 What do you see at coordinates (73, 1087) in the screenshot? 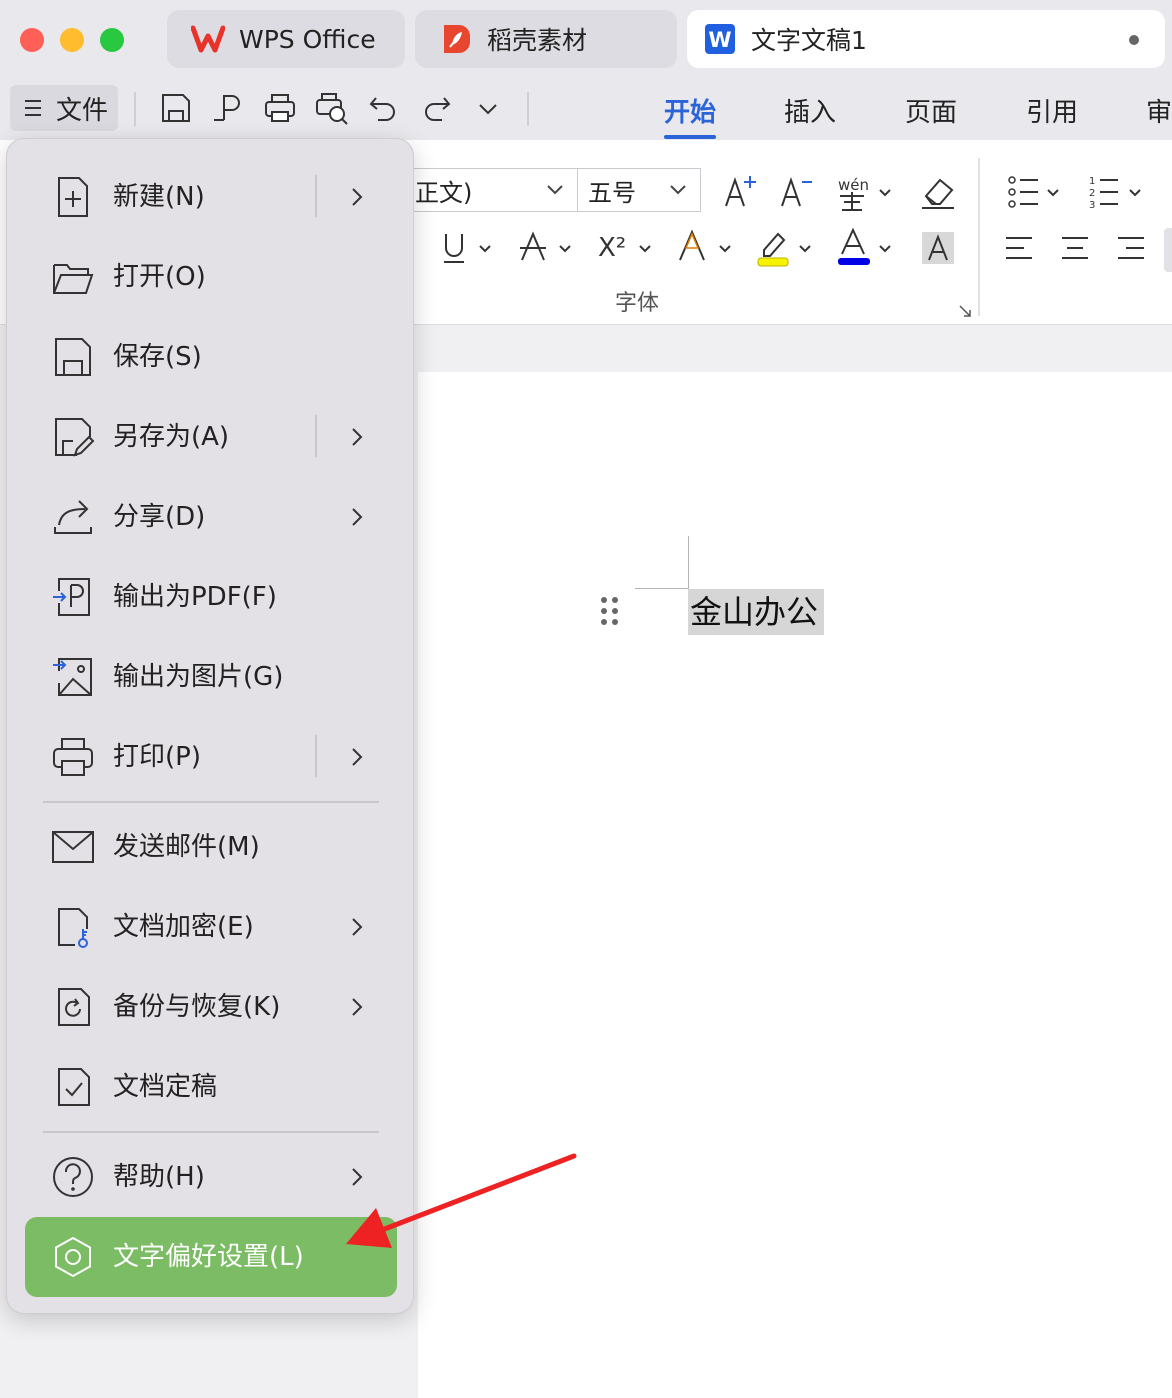
I see `document-check-icon` at bounding box center [73, 1087].